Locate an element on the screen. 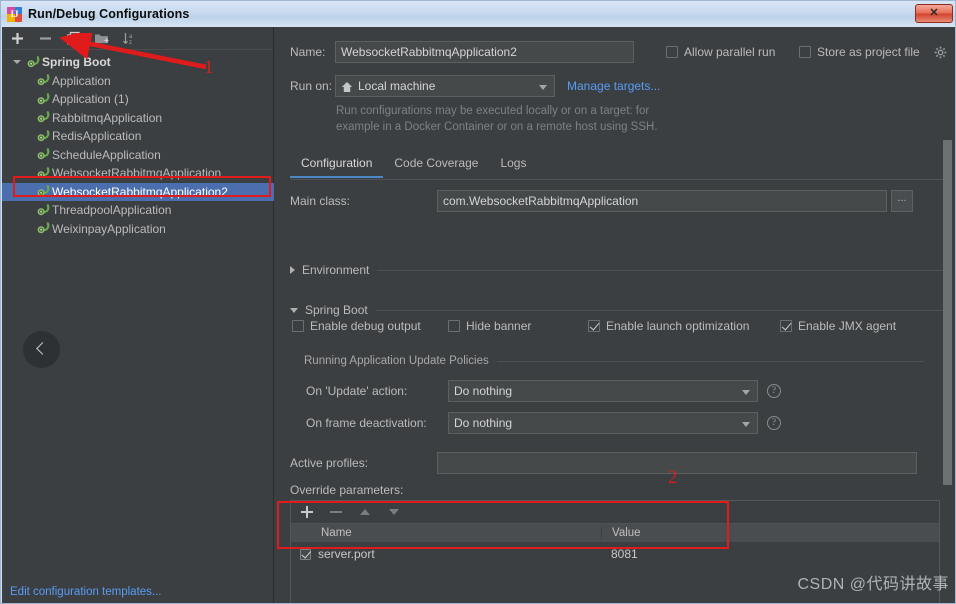 Image resolution: width=956 pixels, height=604 pixels. main-class-input is located at coordinates (662, 201).